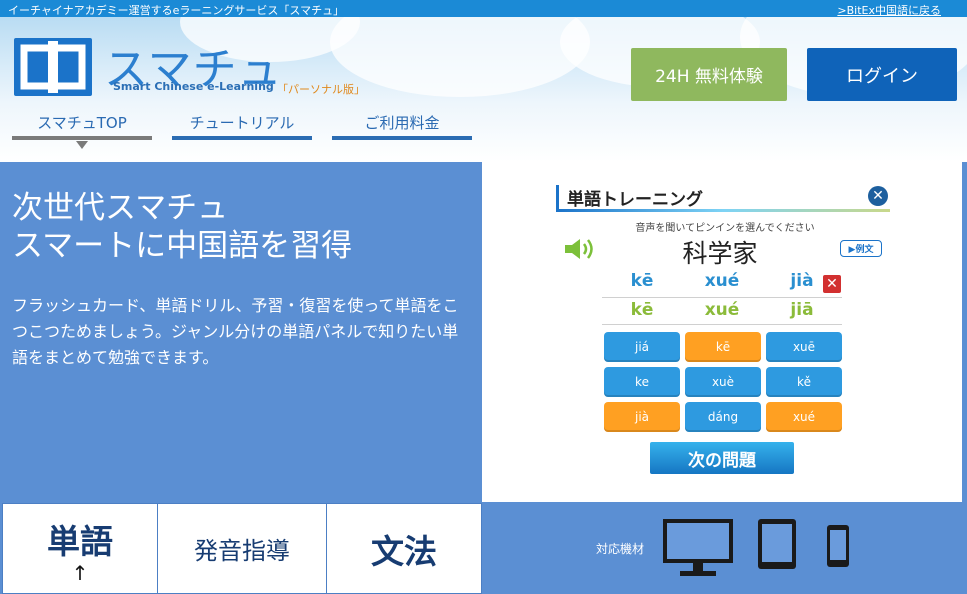 This screenshot has width=967, height=594. I want to click on feature-label: 単語, so click(80, 541).